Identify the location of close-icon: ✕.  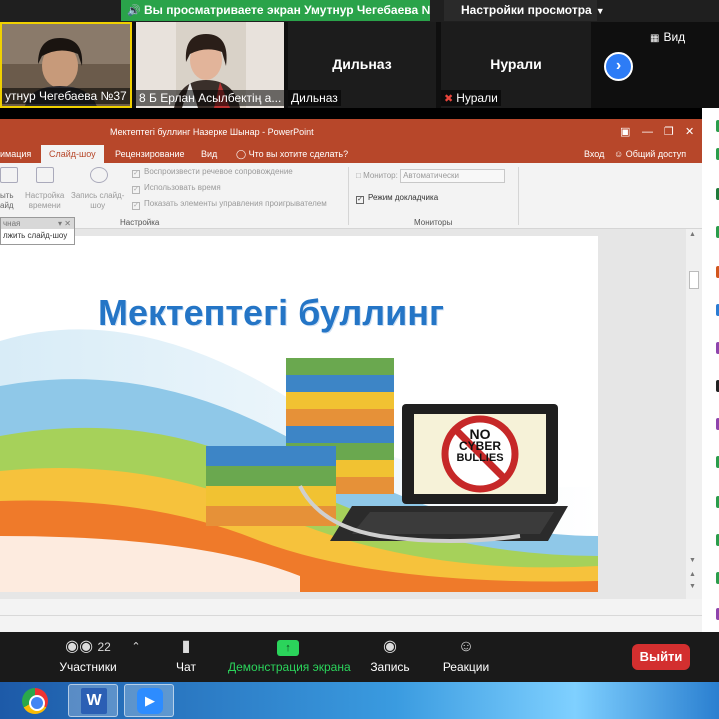
(689, 132).